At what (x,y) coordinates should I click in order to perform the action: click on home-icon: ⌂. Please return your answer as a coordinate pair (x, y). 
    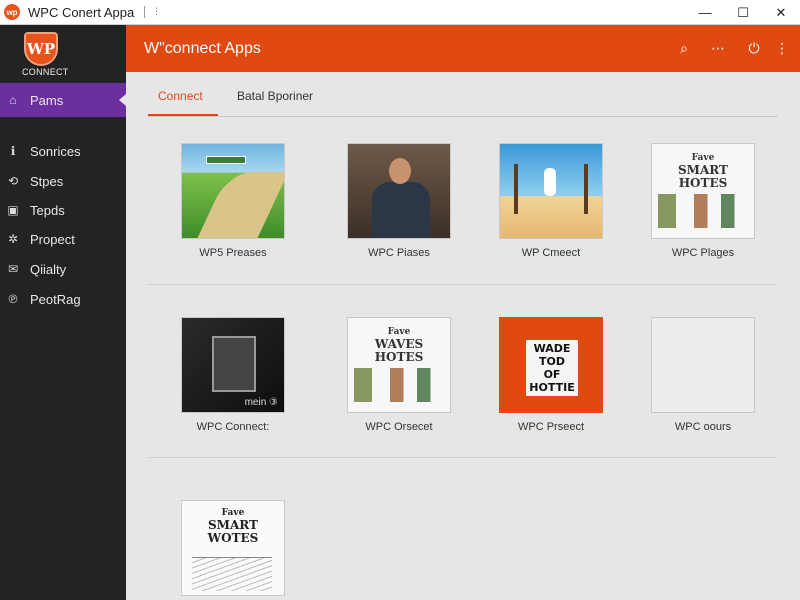
    Looking at the image, I should click on (13, 100).